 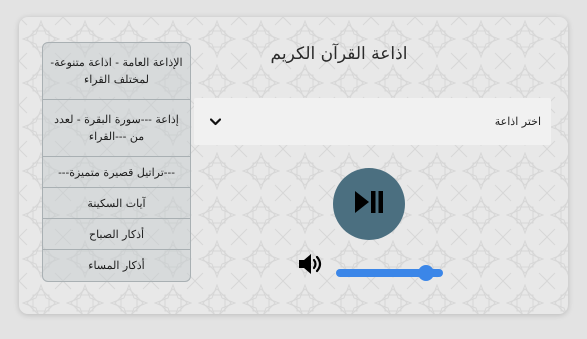 What do you see at coordinates (215, 122) in the screenshot?
I see `chevron-down-icon` at bounding box center [215, 122].